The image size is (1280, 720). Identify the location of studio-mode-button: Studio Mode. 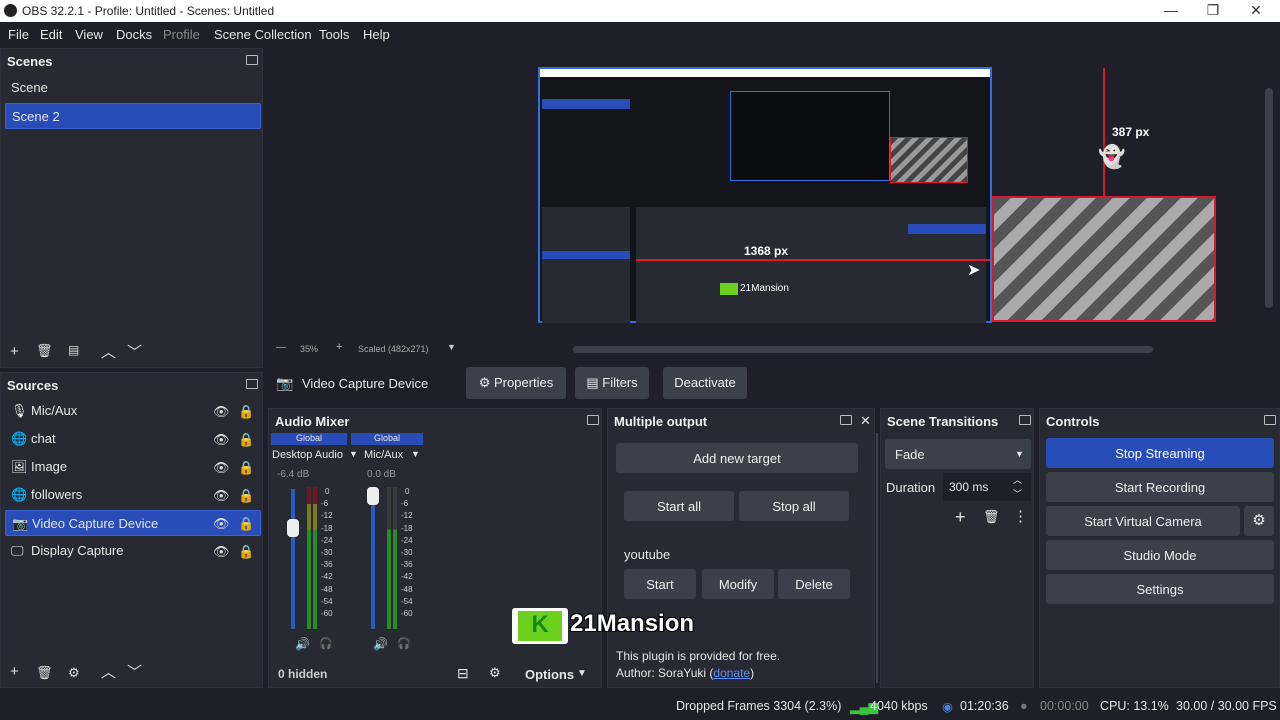
(1160, 555).